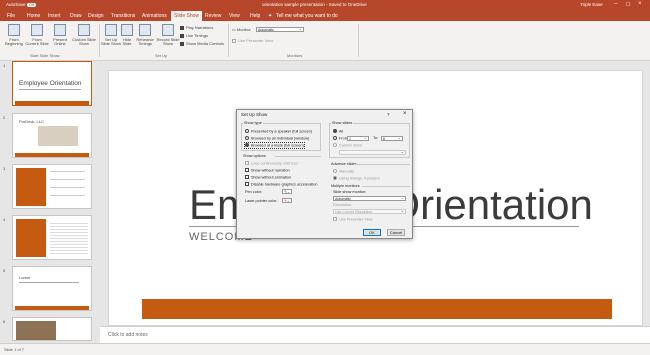 This screenshot has width=650, height=355. I want to click on resolution-dropdown: Use Current Resolution, so click(369, 211).